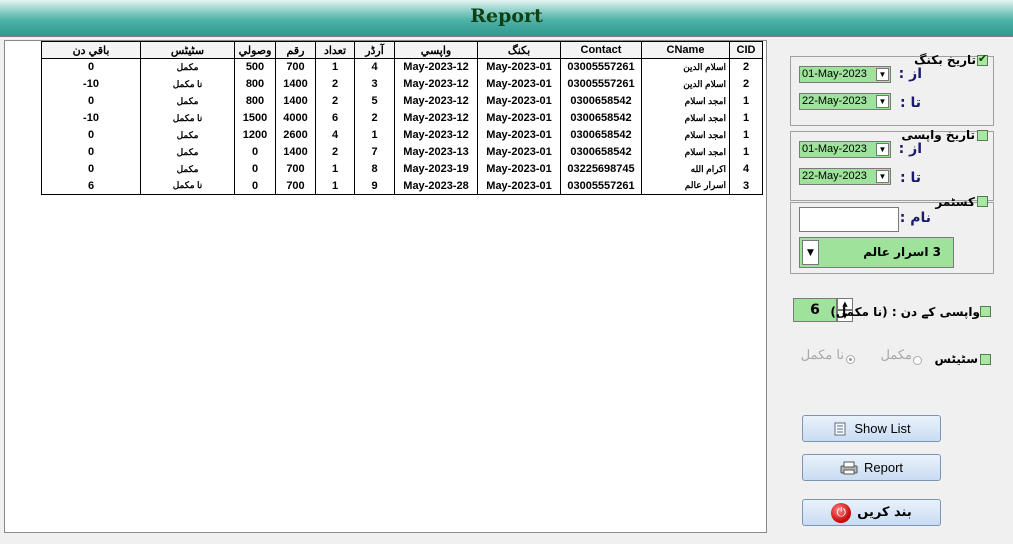  I want to click on col-header-order: آرڈر, so click(374, 50).